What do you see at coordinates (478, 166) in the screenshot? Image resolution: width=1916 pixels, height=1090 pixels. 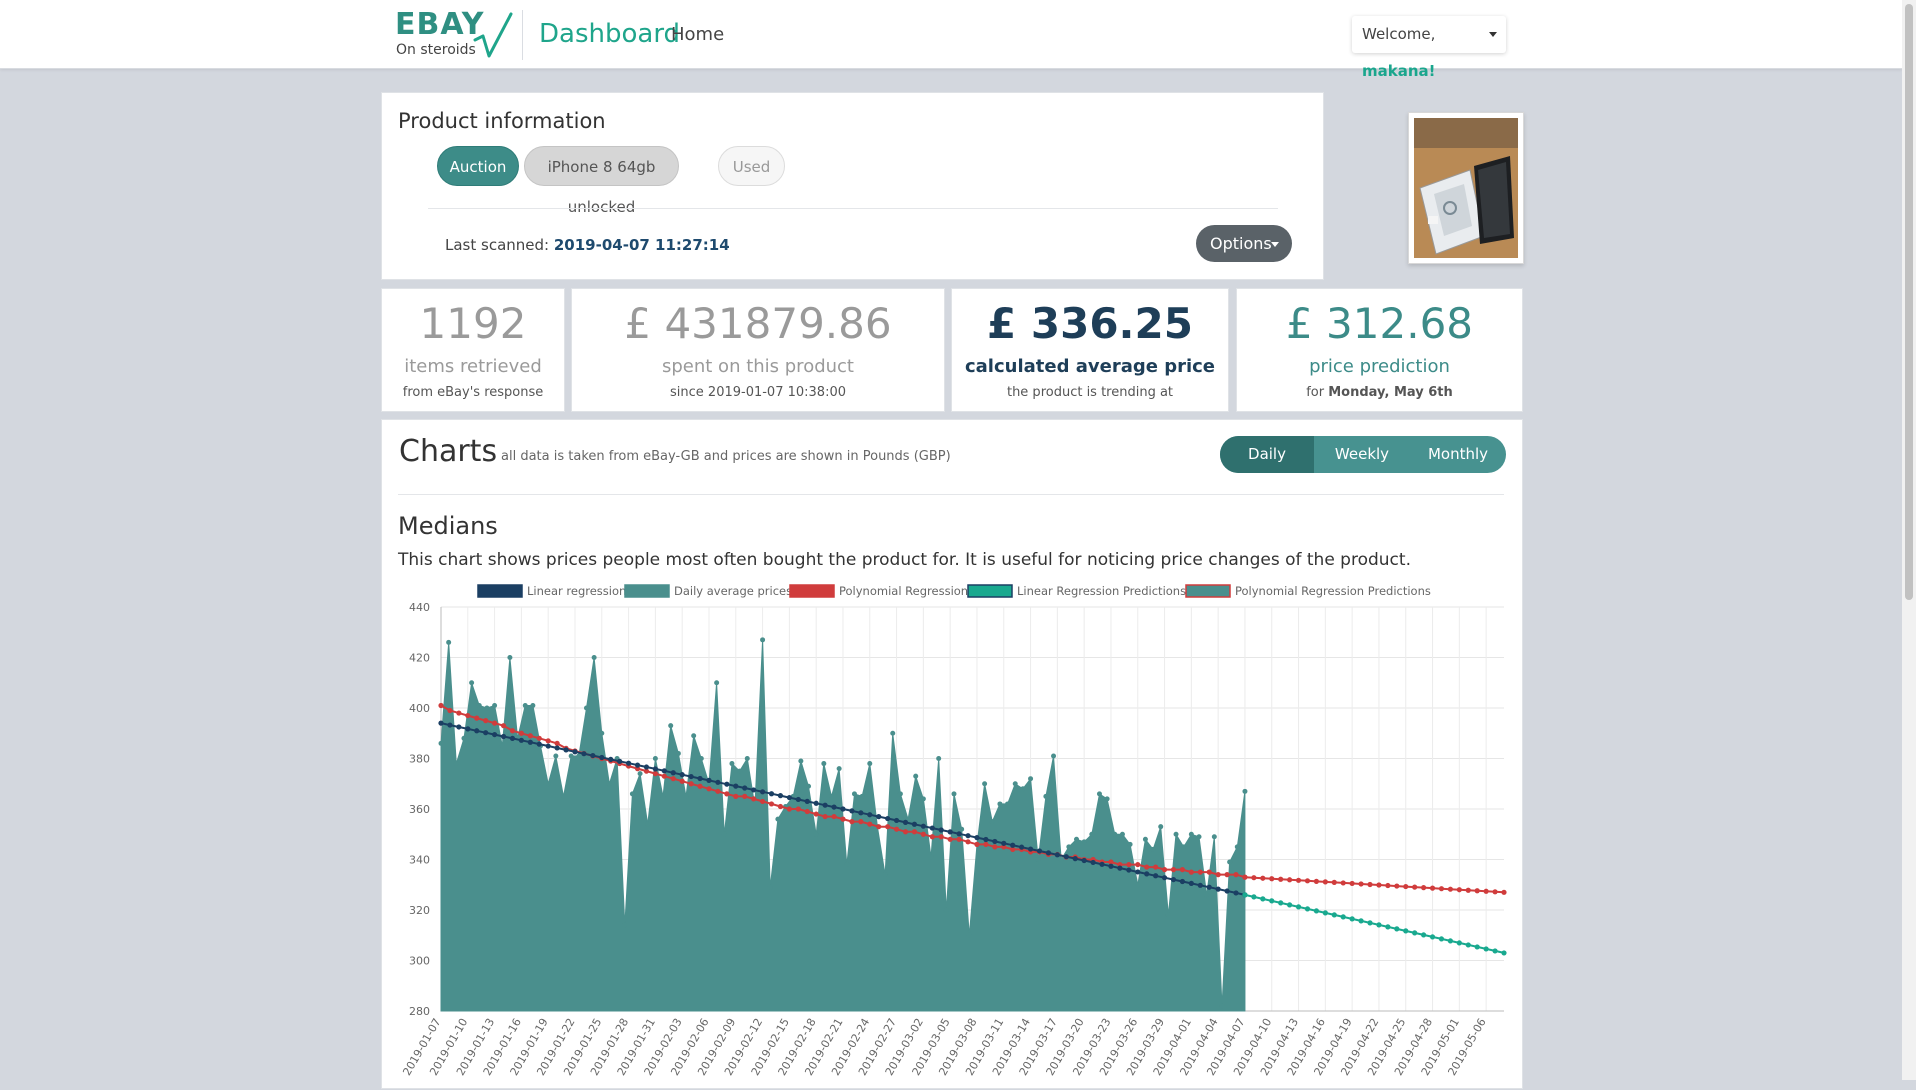 I see `listing-type-badge: Auction` at bounding box center [478, 166].